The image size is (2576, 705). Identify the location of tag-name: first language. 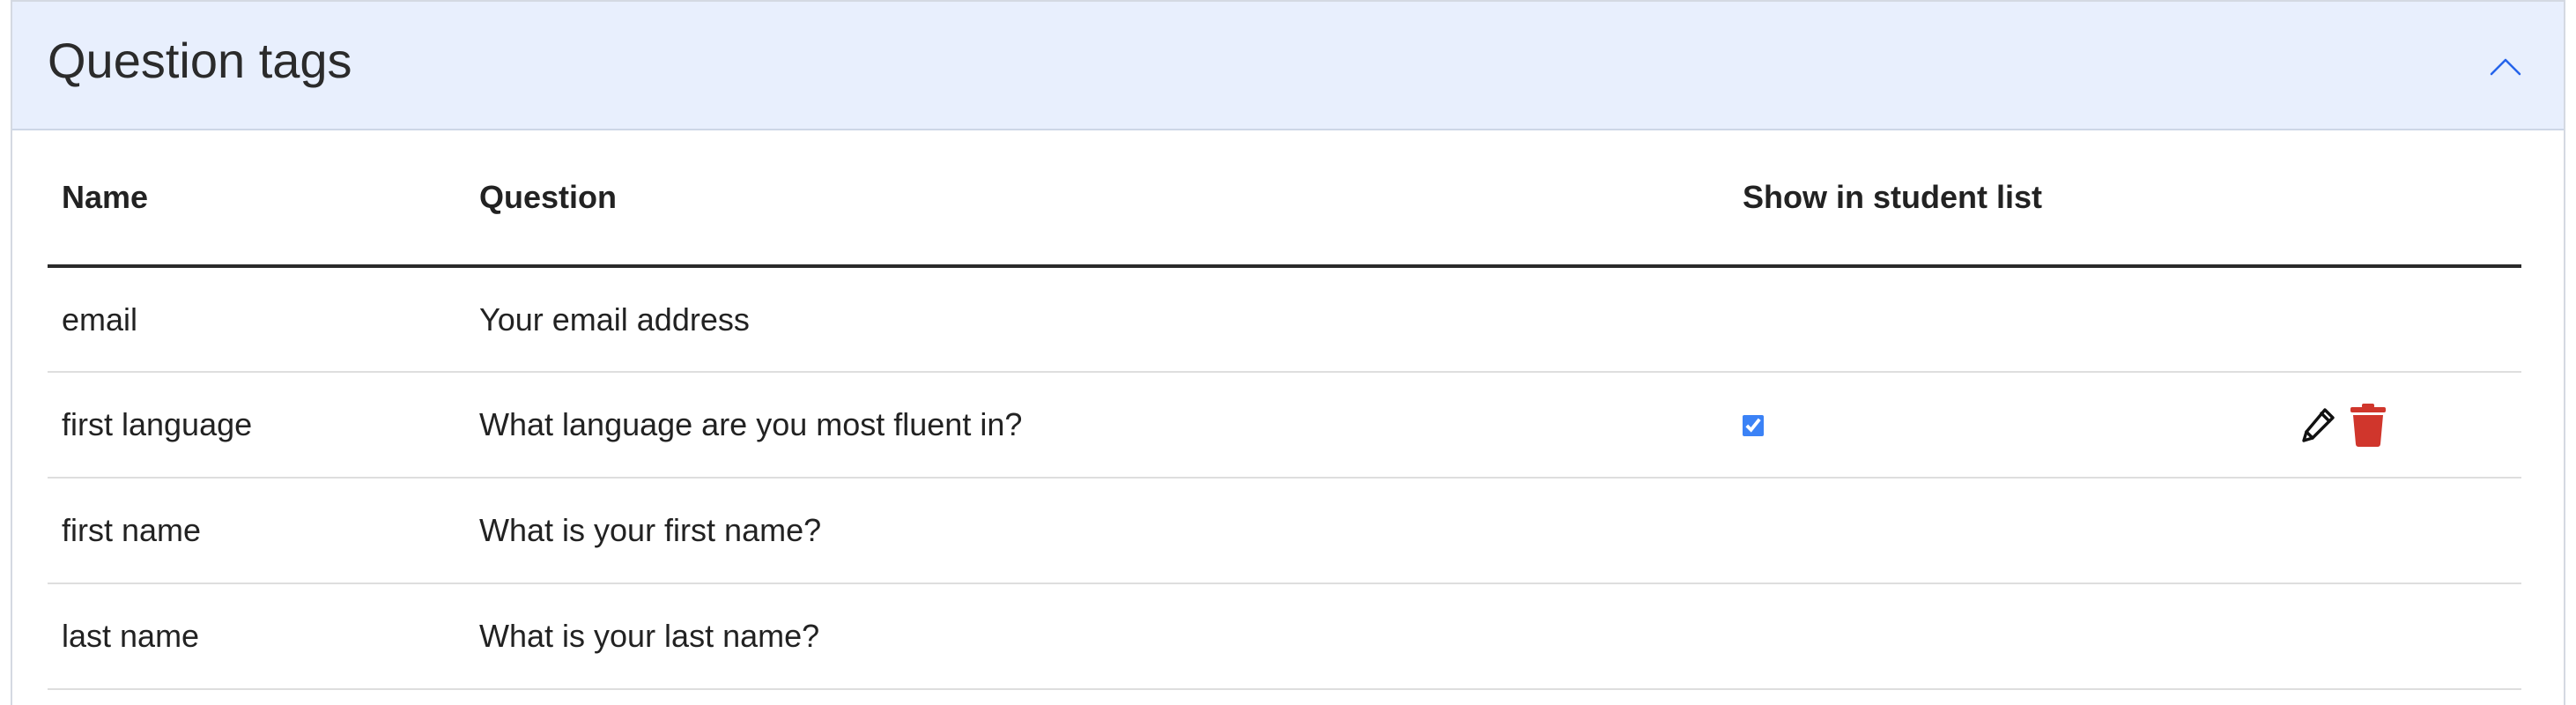
(158, 424).